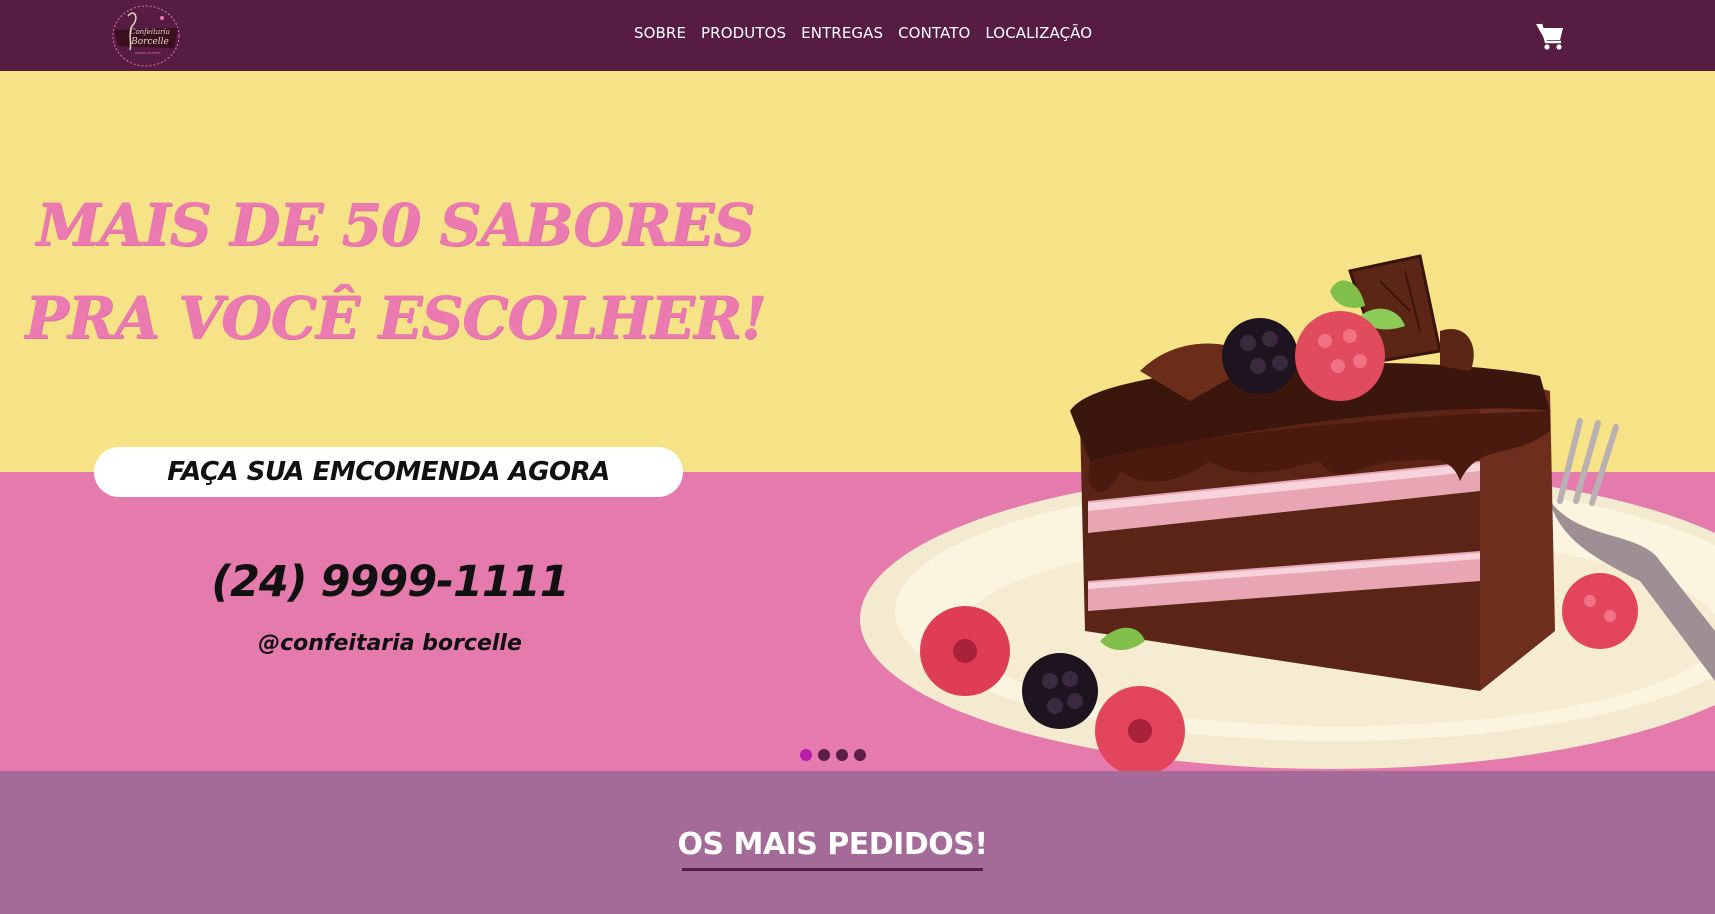 The height and width of the screenshot is (914, 1715). Describe the element at coordinates (1038, 33) in the screenshot. I see `menu-item-localizacao: LOCALIZAÇÃO` at that location.